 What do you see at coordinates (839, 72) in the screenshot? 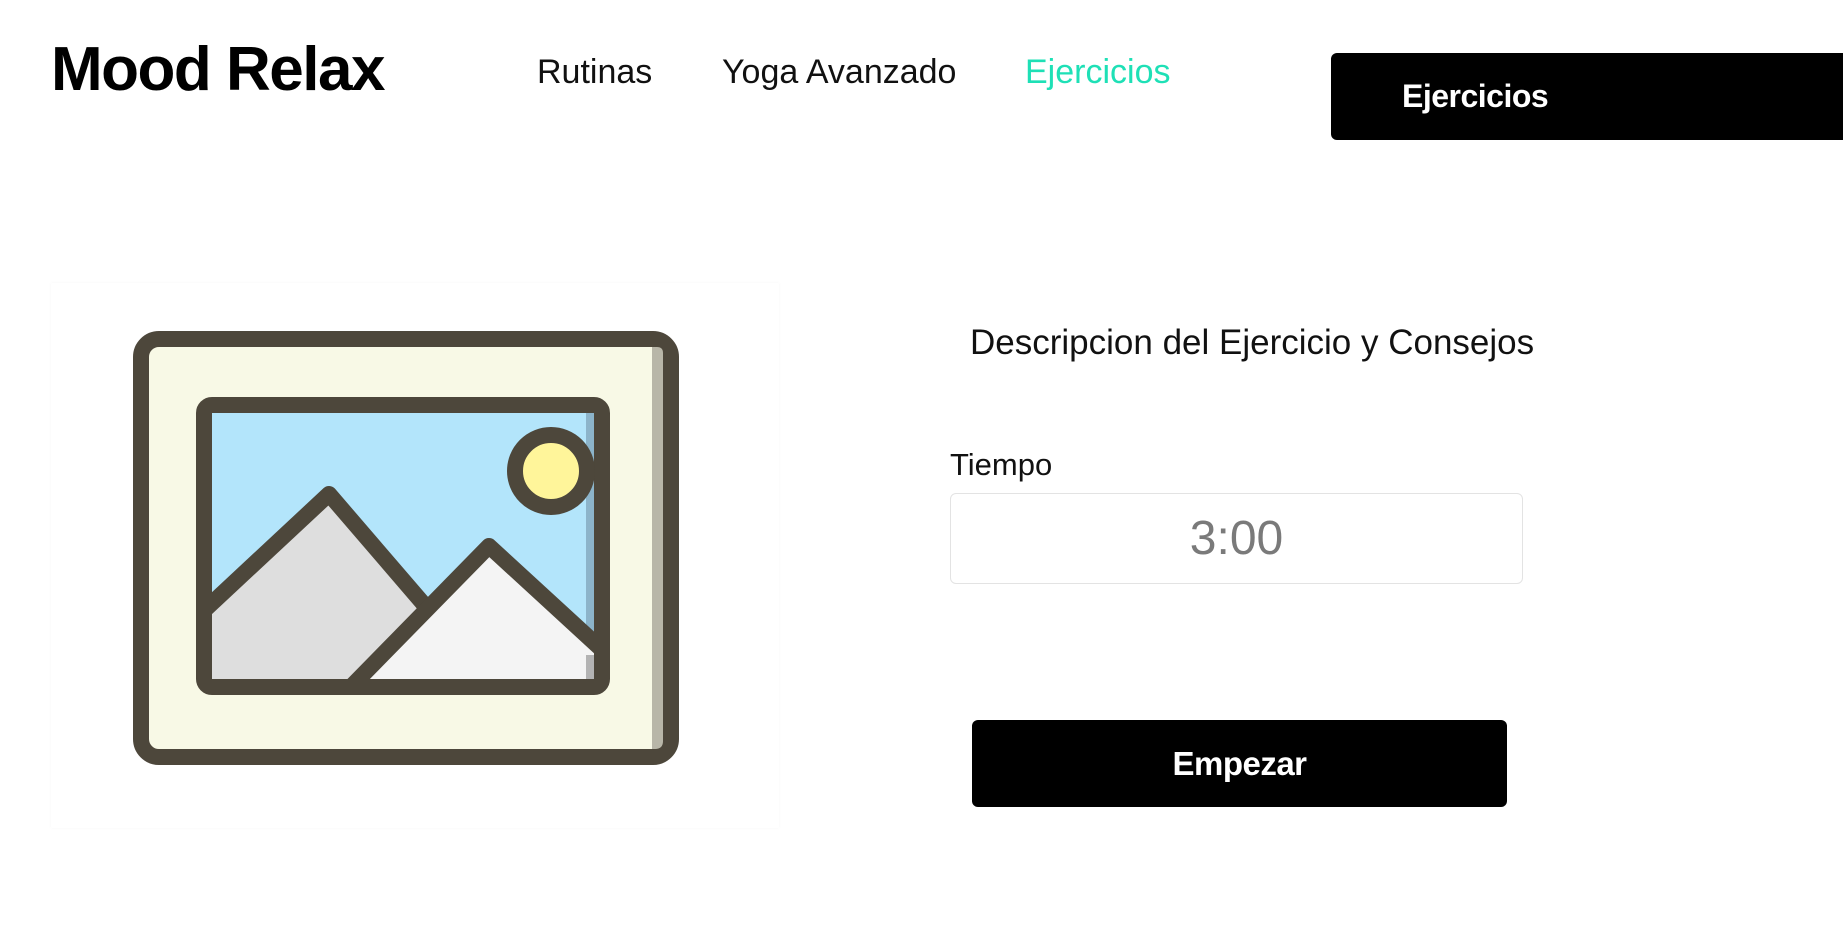
I see `nav-link-yoga-avanzado: Yoga Avanzado` at bounding box center [839, 72].